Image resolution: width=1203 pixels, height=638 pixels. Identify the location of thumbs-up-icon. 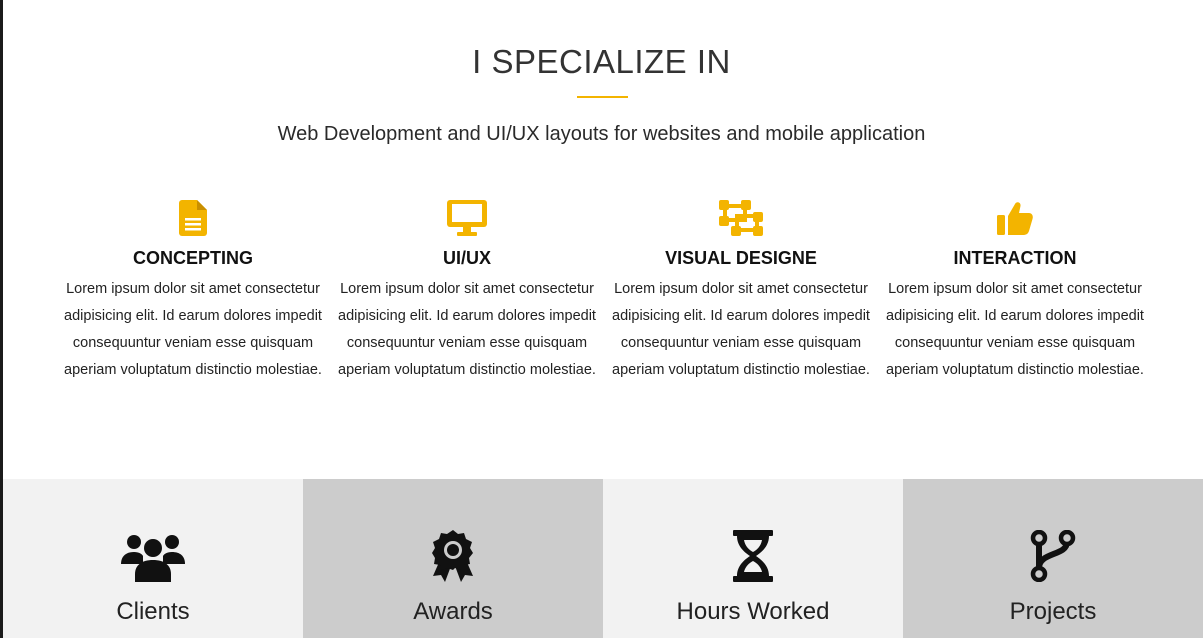
(1015, 218).